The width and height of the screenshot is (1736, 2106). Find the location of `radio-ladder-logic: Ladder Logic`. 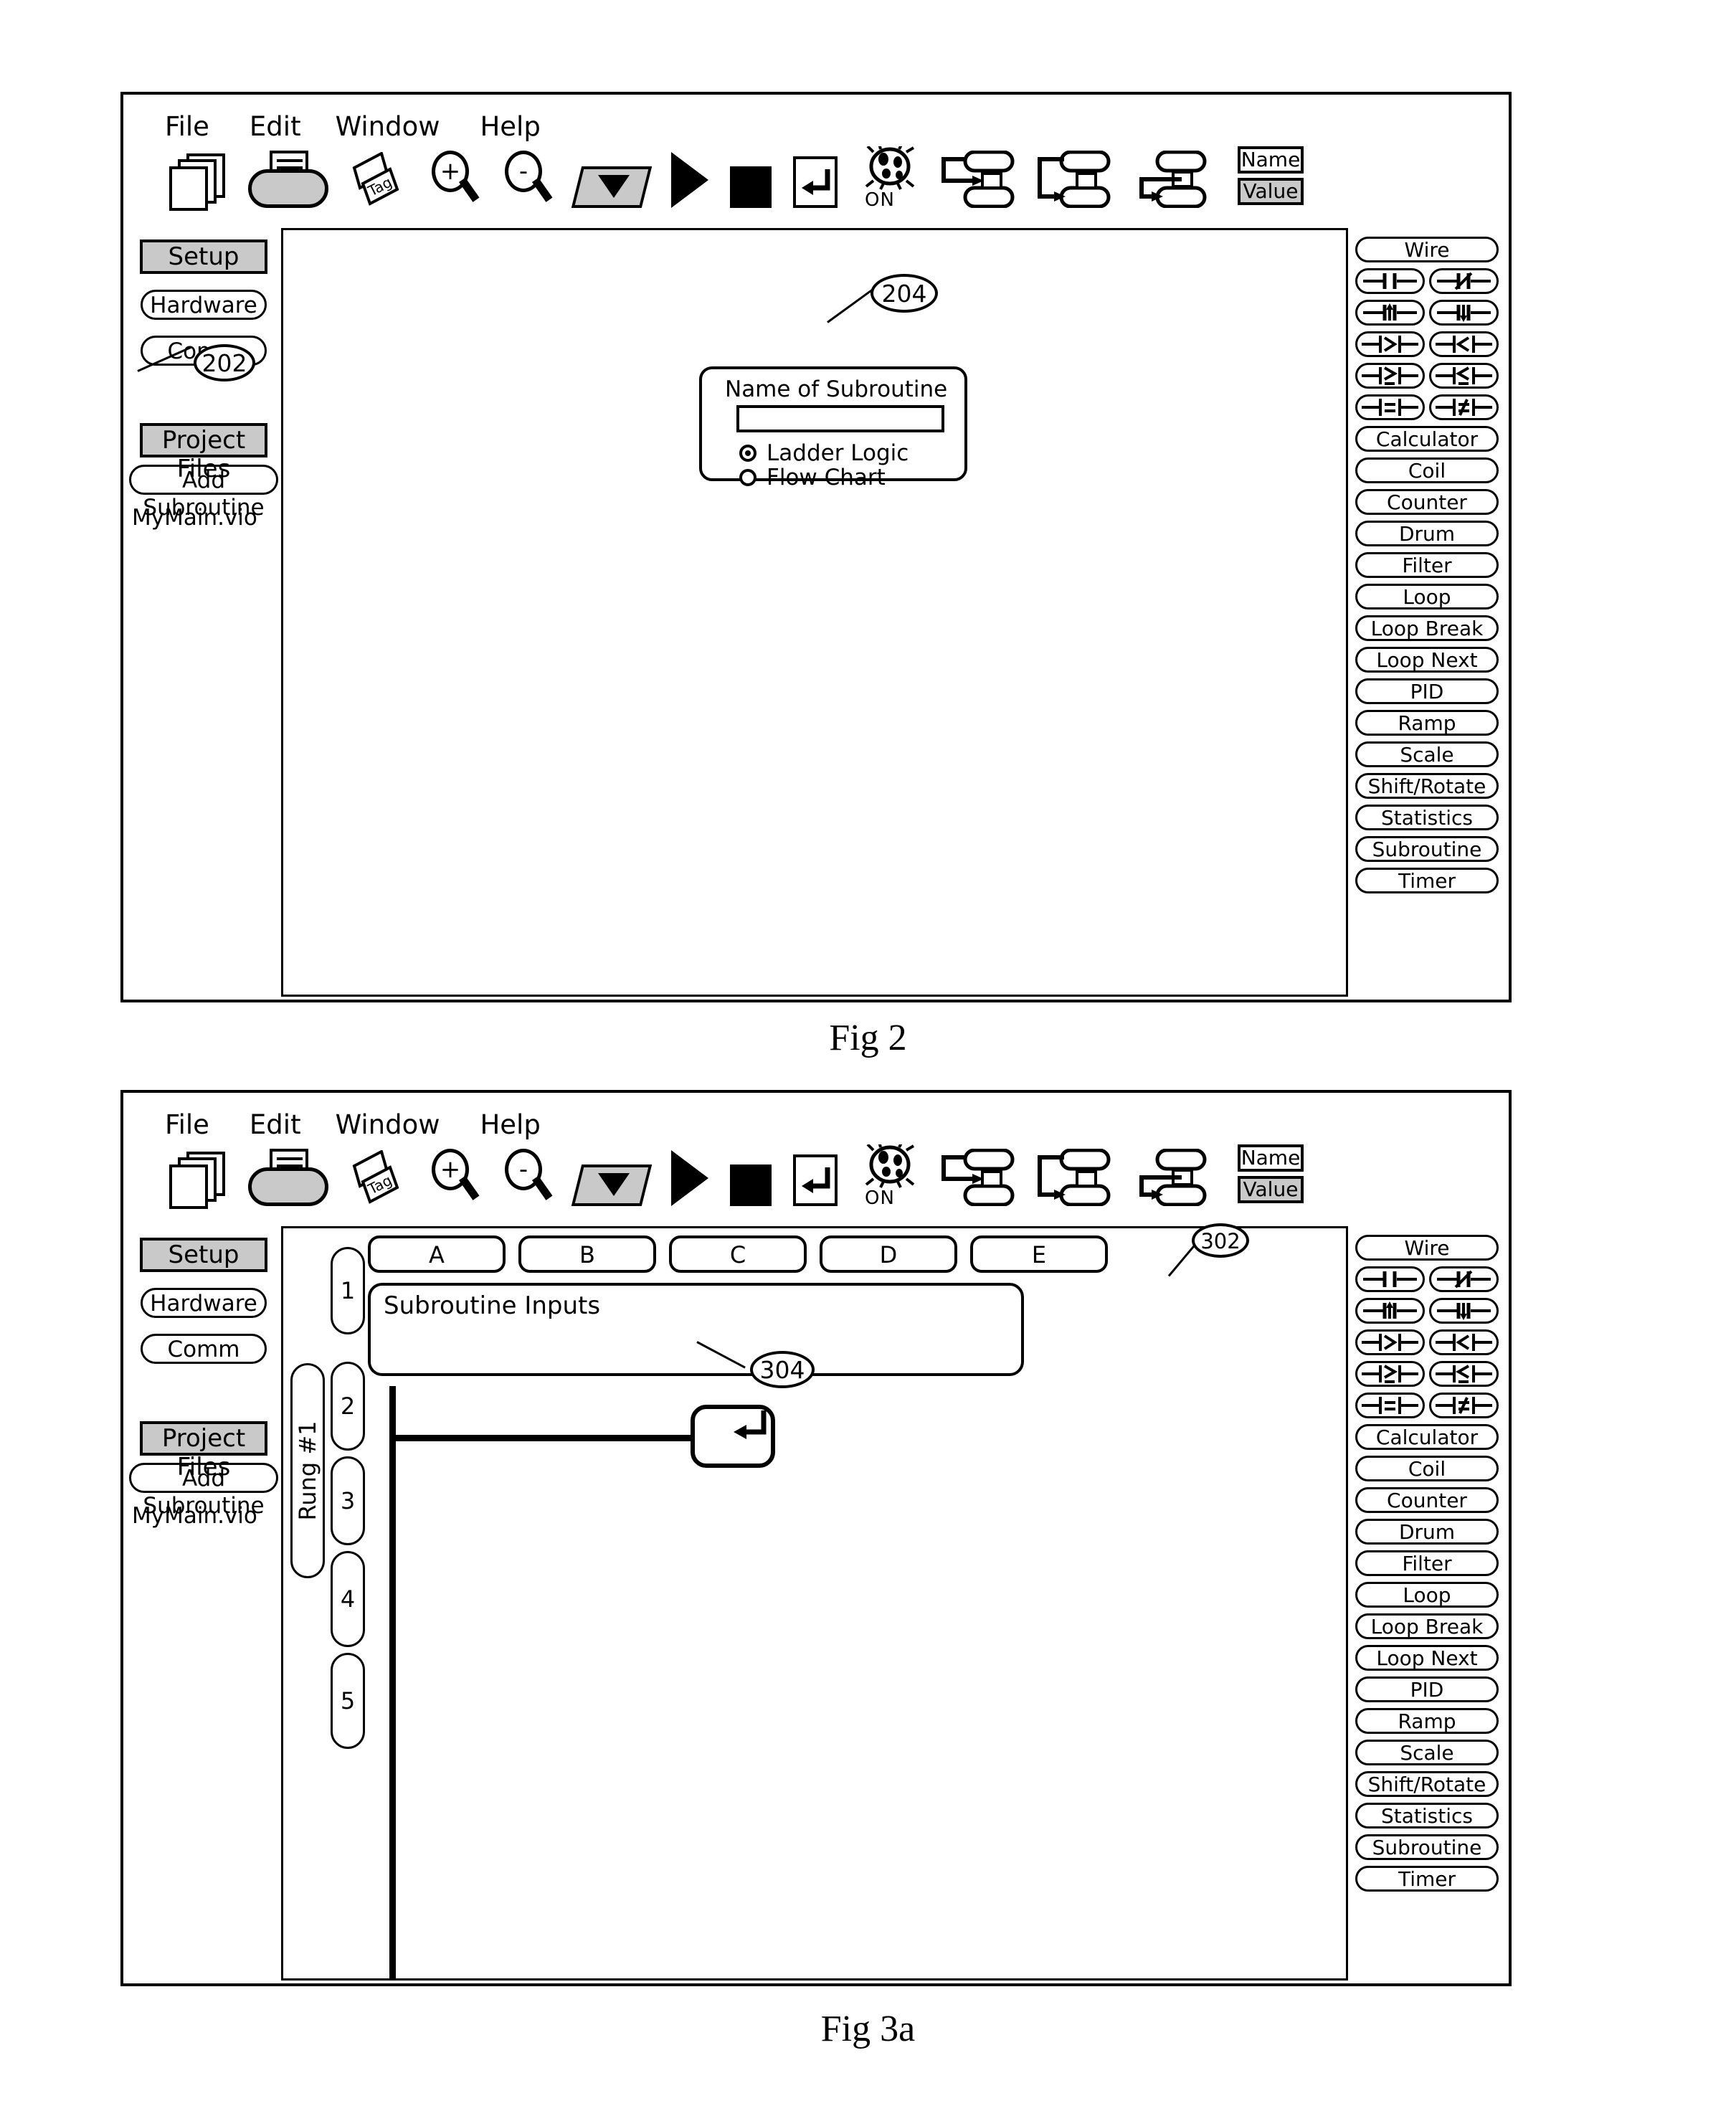

radio-ladder-logic: Ladder Logic is located at coordinates (824, 453).